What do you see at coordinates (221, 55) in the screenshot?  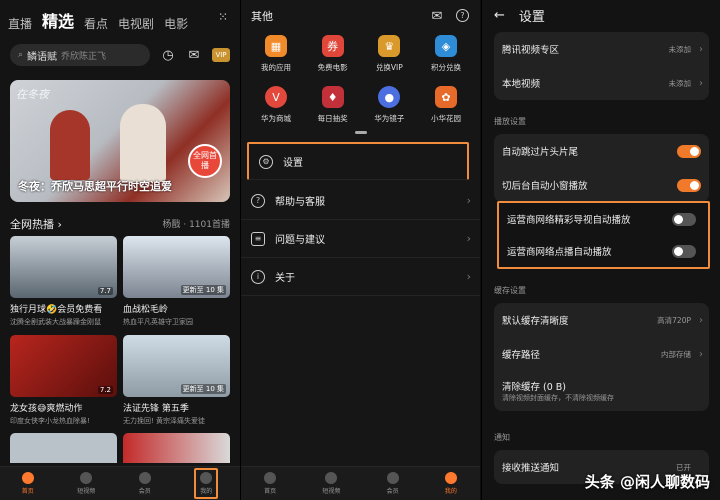 I see `vip-icon: VIP` at bounding box center [221, 55].